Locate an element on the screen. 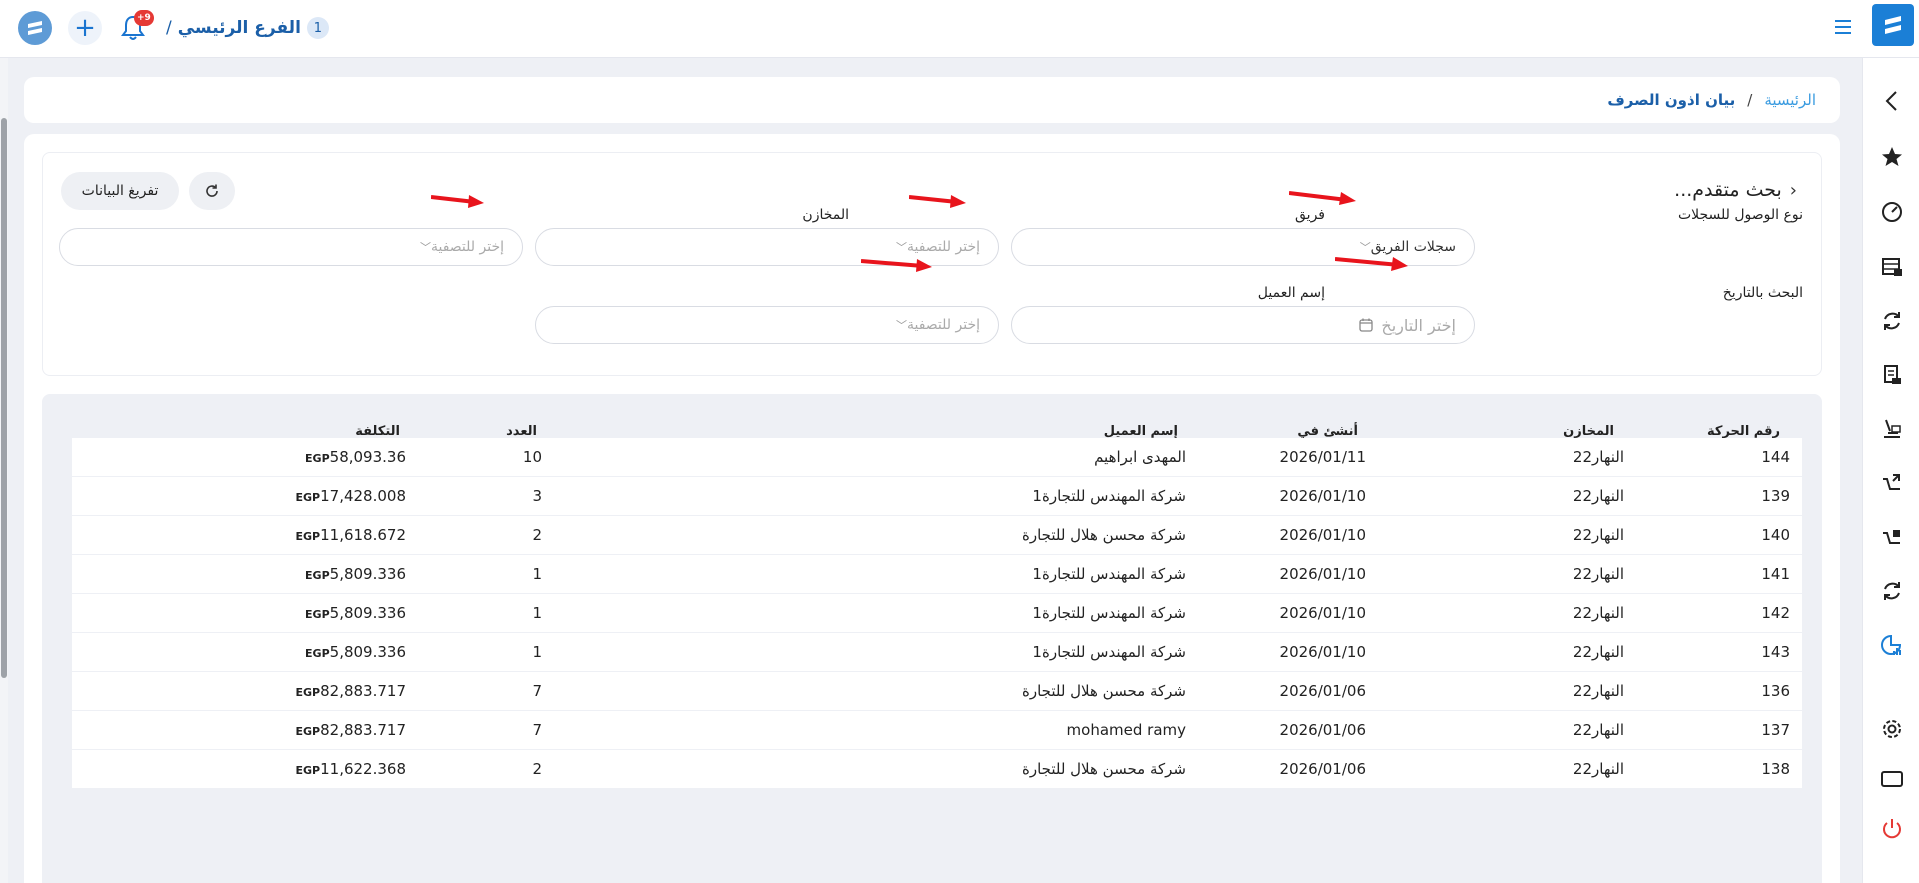 The height and width of the screenshot is (883, 1919). transfer-in-icon is located at coordinates (1892, 537).